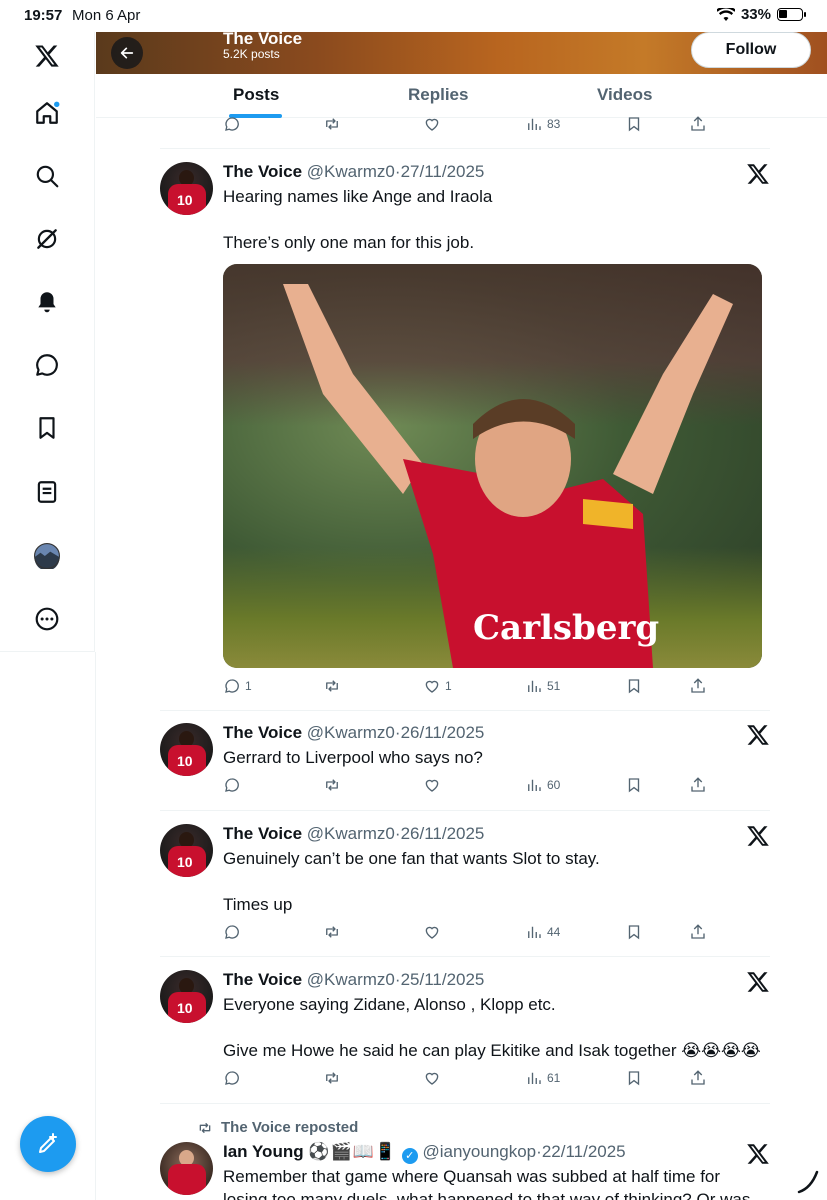 The image size is (827, 1200). I want to click on post-actions: 60, so click(468, 786).